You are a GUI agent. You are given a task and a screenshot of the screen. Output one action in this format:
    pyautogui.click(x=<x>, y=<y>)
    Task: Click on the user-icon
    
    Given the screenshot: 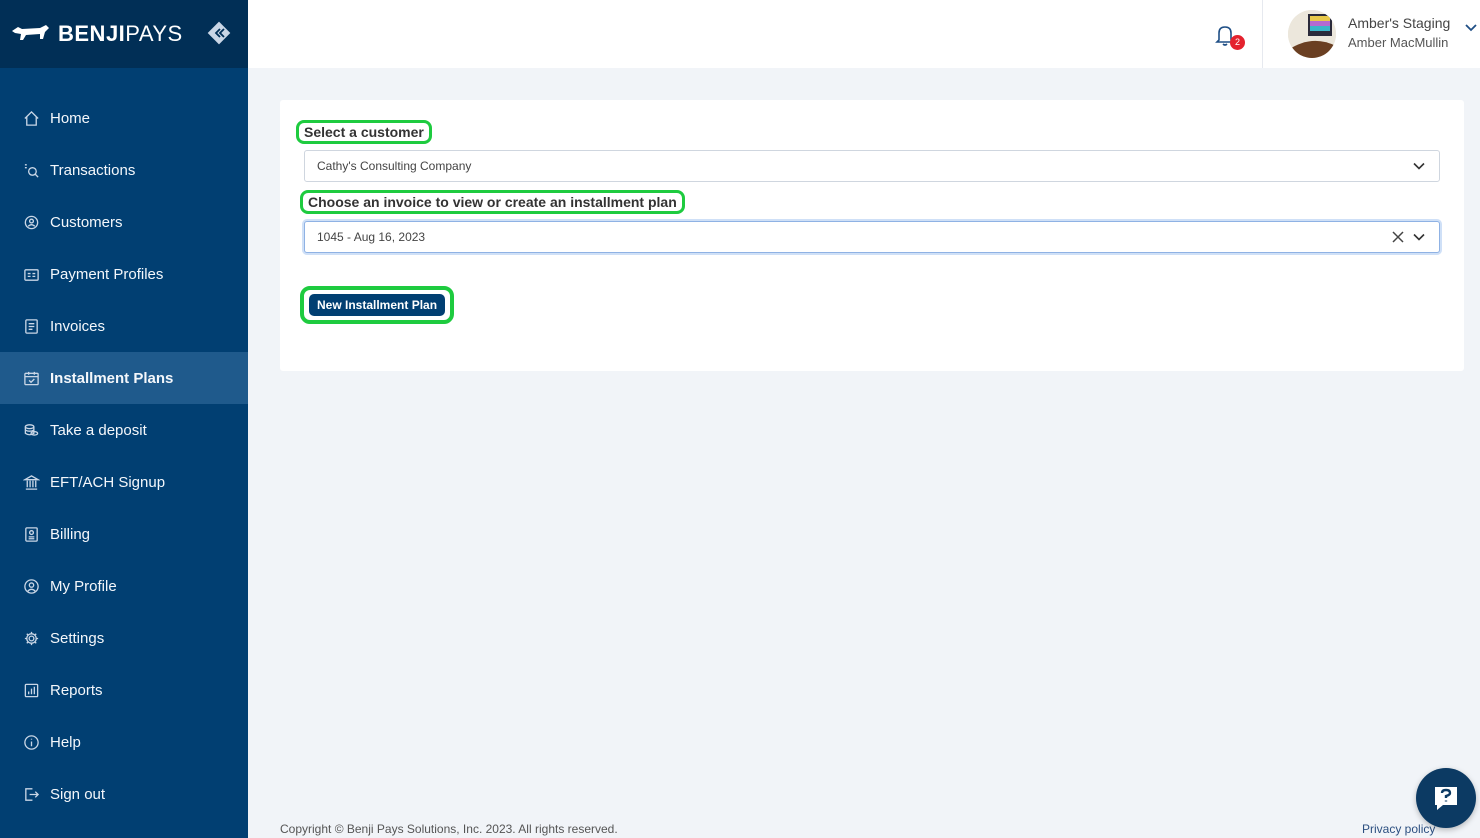 What is the action you would take?
    pyautogui.click(x=31, y=586)
    